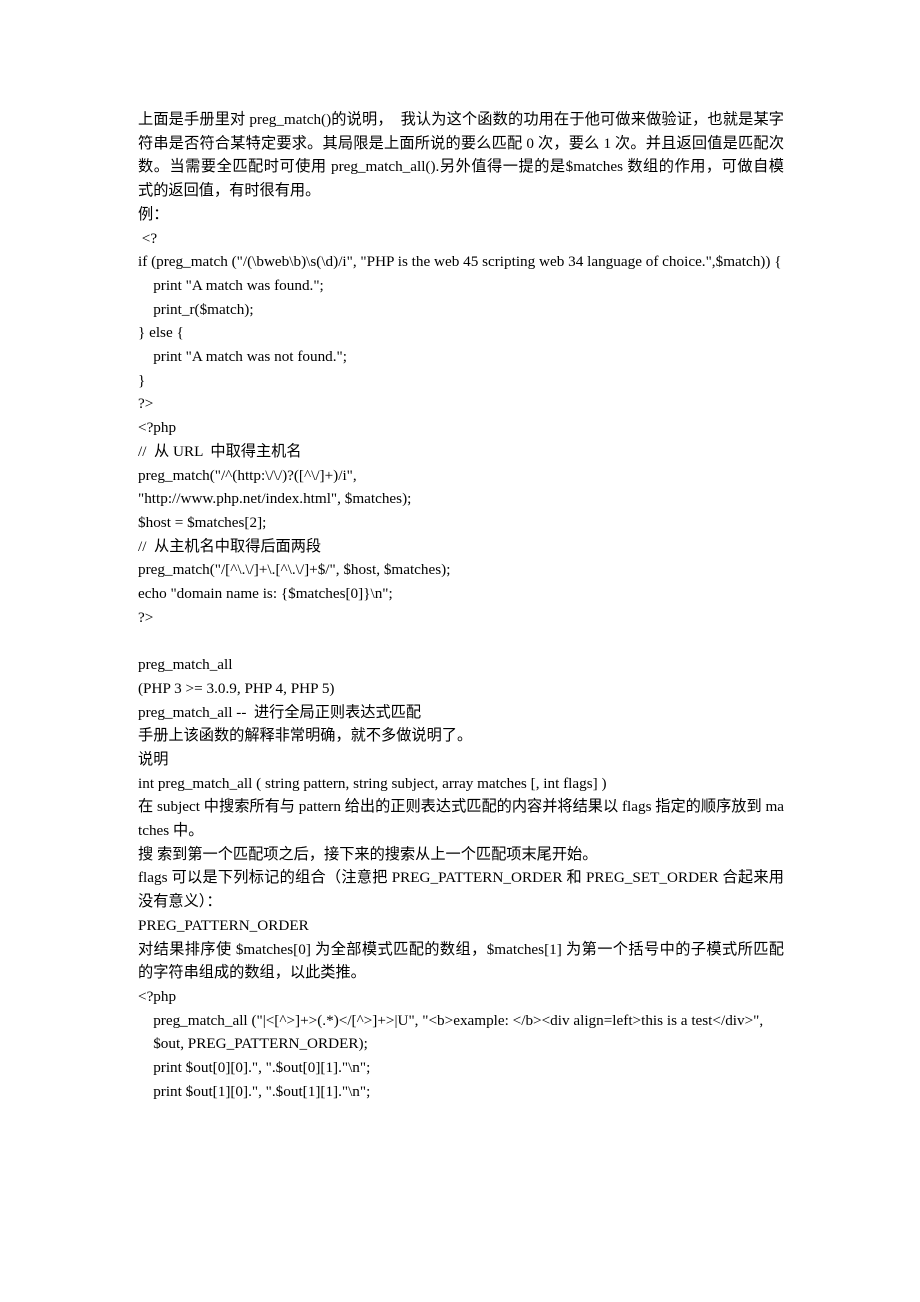  I want to click on code-comment-get-host-from-url: // 从 URL 中取得主机名, so click(220, 451).